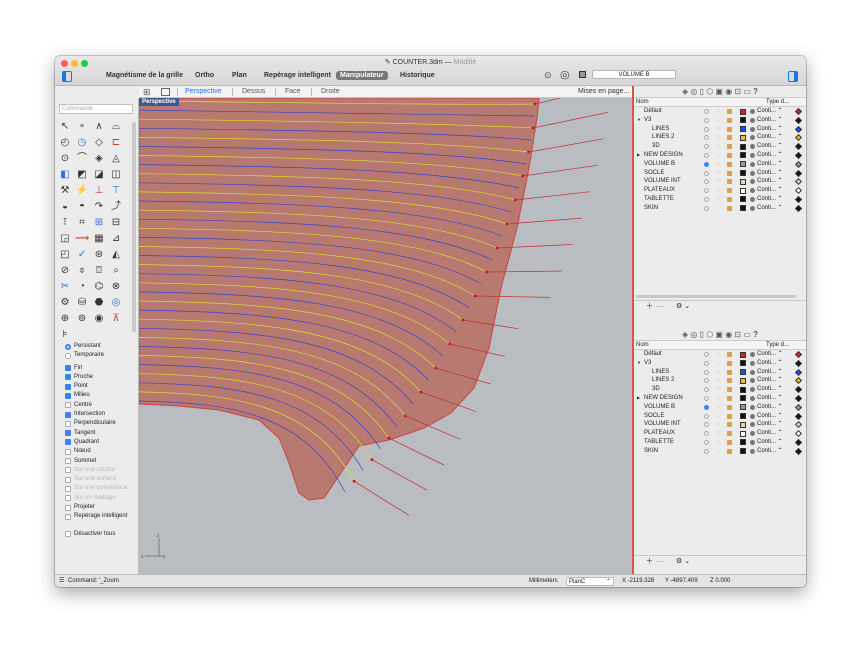 Image resolution: width=860 pixels, height=664 pixels. Describe the element at coordinates (720, 146) in the screenshot. I see `layer-row: 3D ♀ Conti... ⌃` at that location.